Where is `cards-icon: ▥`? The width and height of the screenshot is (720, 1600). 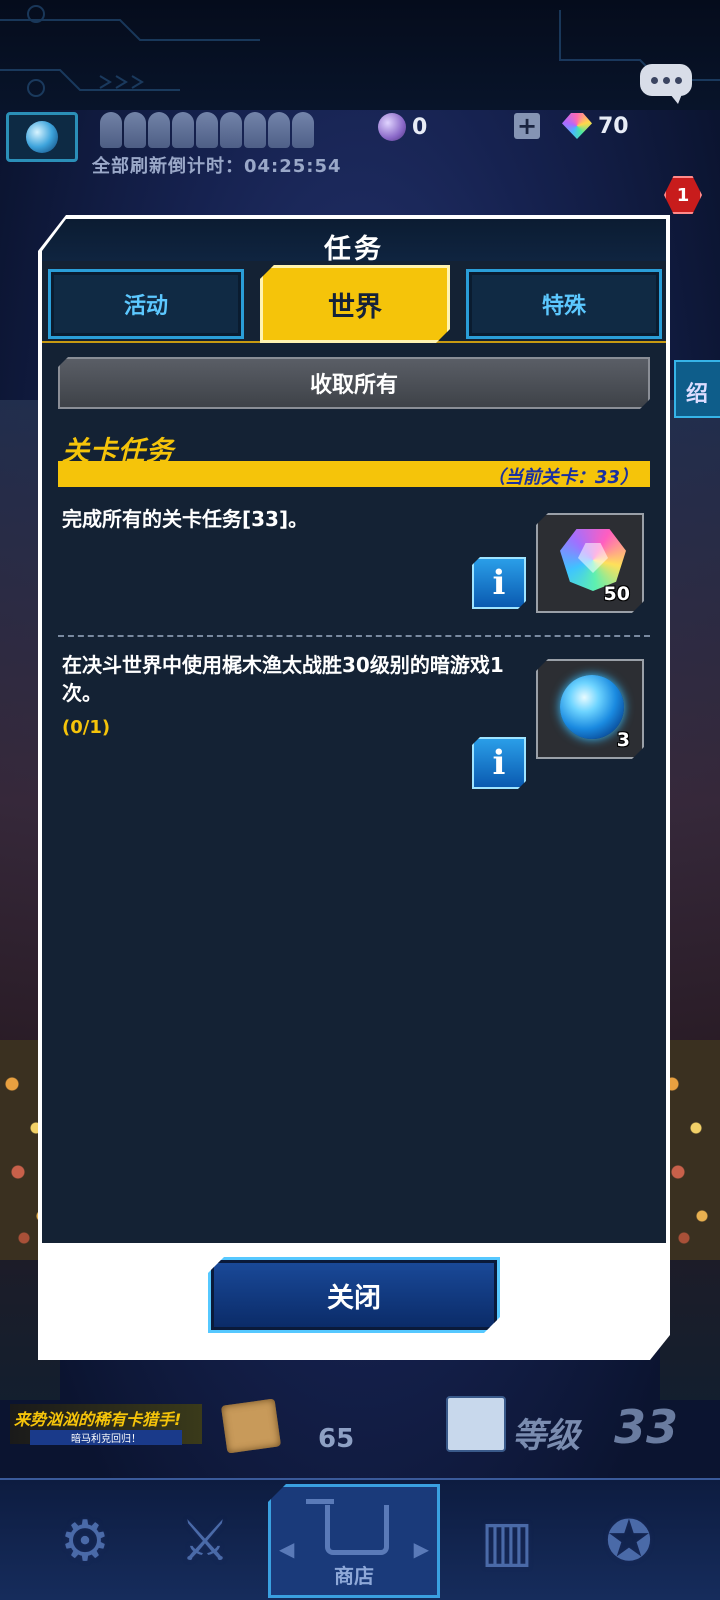 cards-icon: ▥ is located at coordinates (507, 1541).